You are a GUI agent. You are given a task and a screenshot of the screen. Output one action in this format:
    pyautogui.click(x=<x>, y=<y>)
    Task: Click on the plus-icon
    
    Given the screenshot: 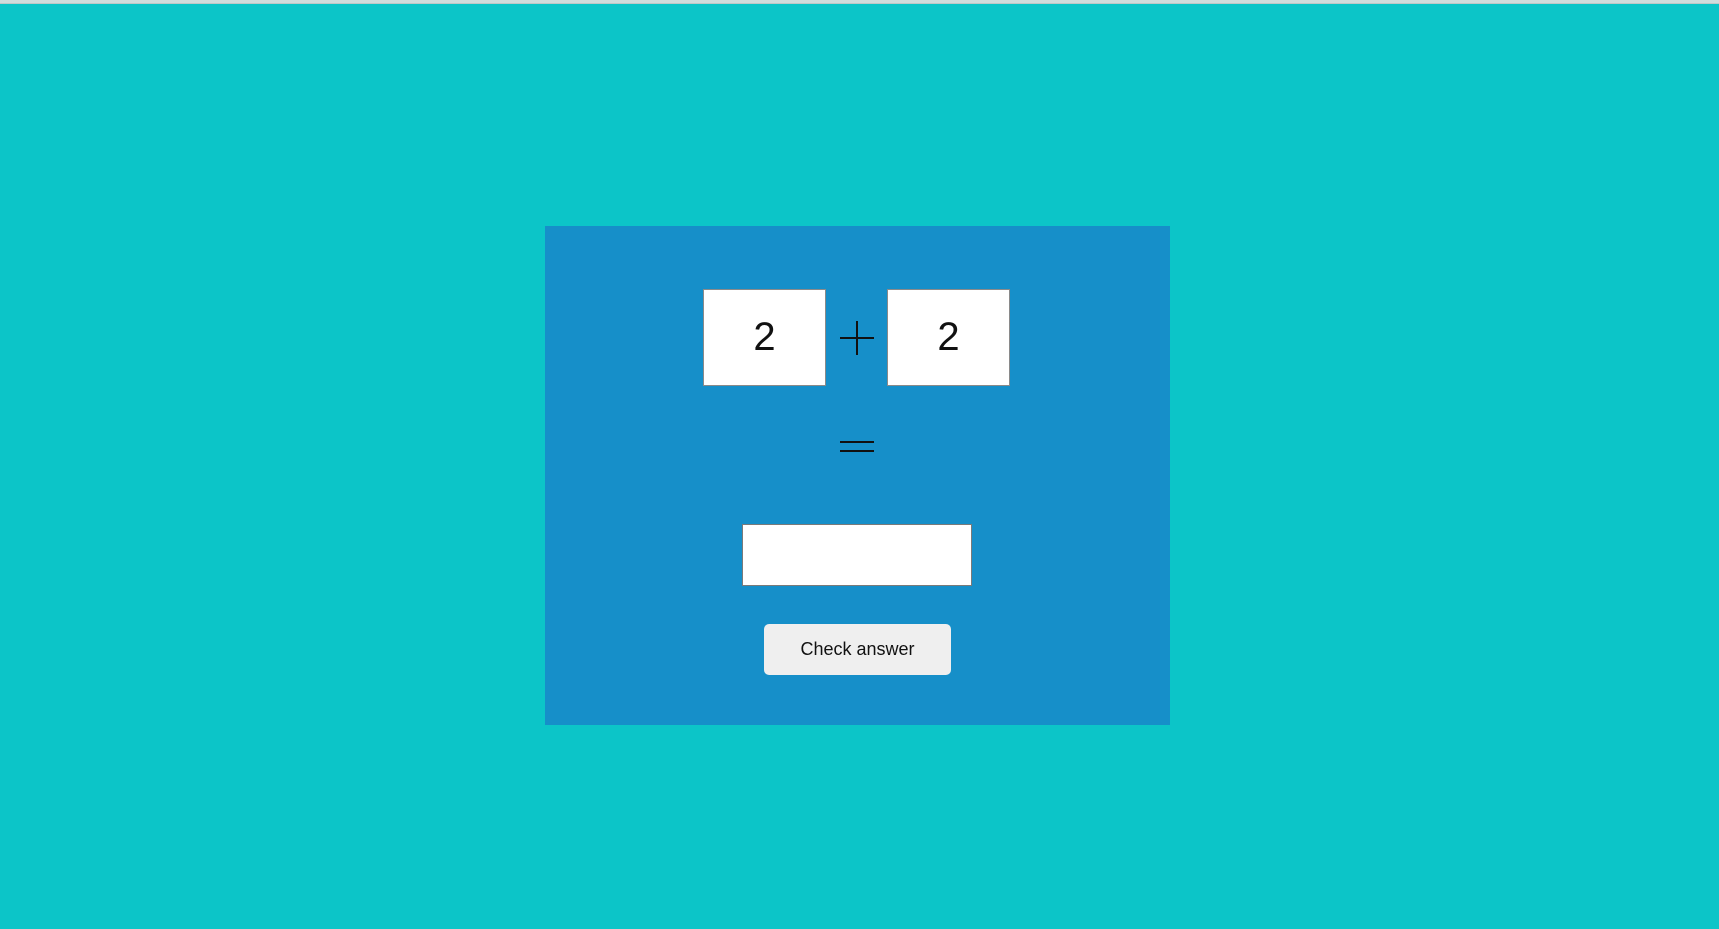 What is the action you would take?
    pyautogui.click(x=857, y=338)
    